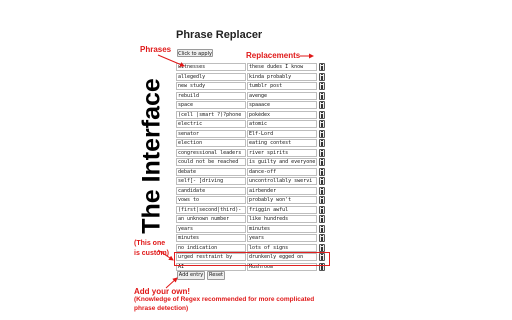 The image size is (512, 320). What do you see at coordinates (171, 283) in the screenshot?
I see `add-your-own-arrow` at bounding box center [171, 283].